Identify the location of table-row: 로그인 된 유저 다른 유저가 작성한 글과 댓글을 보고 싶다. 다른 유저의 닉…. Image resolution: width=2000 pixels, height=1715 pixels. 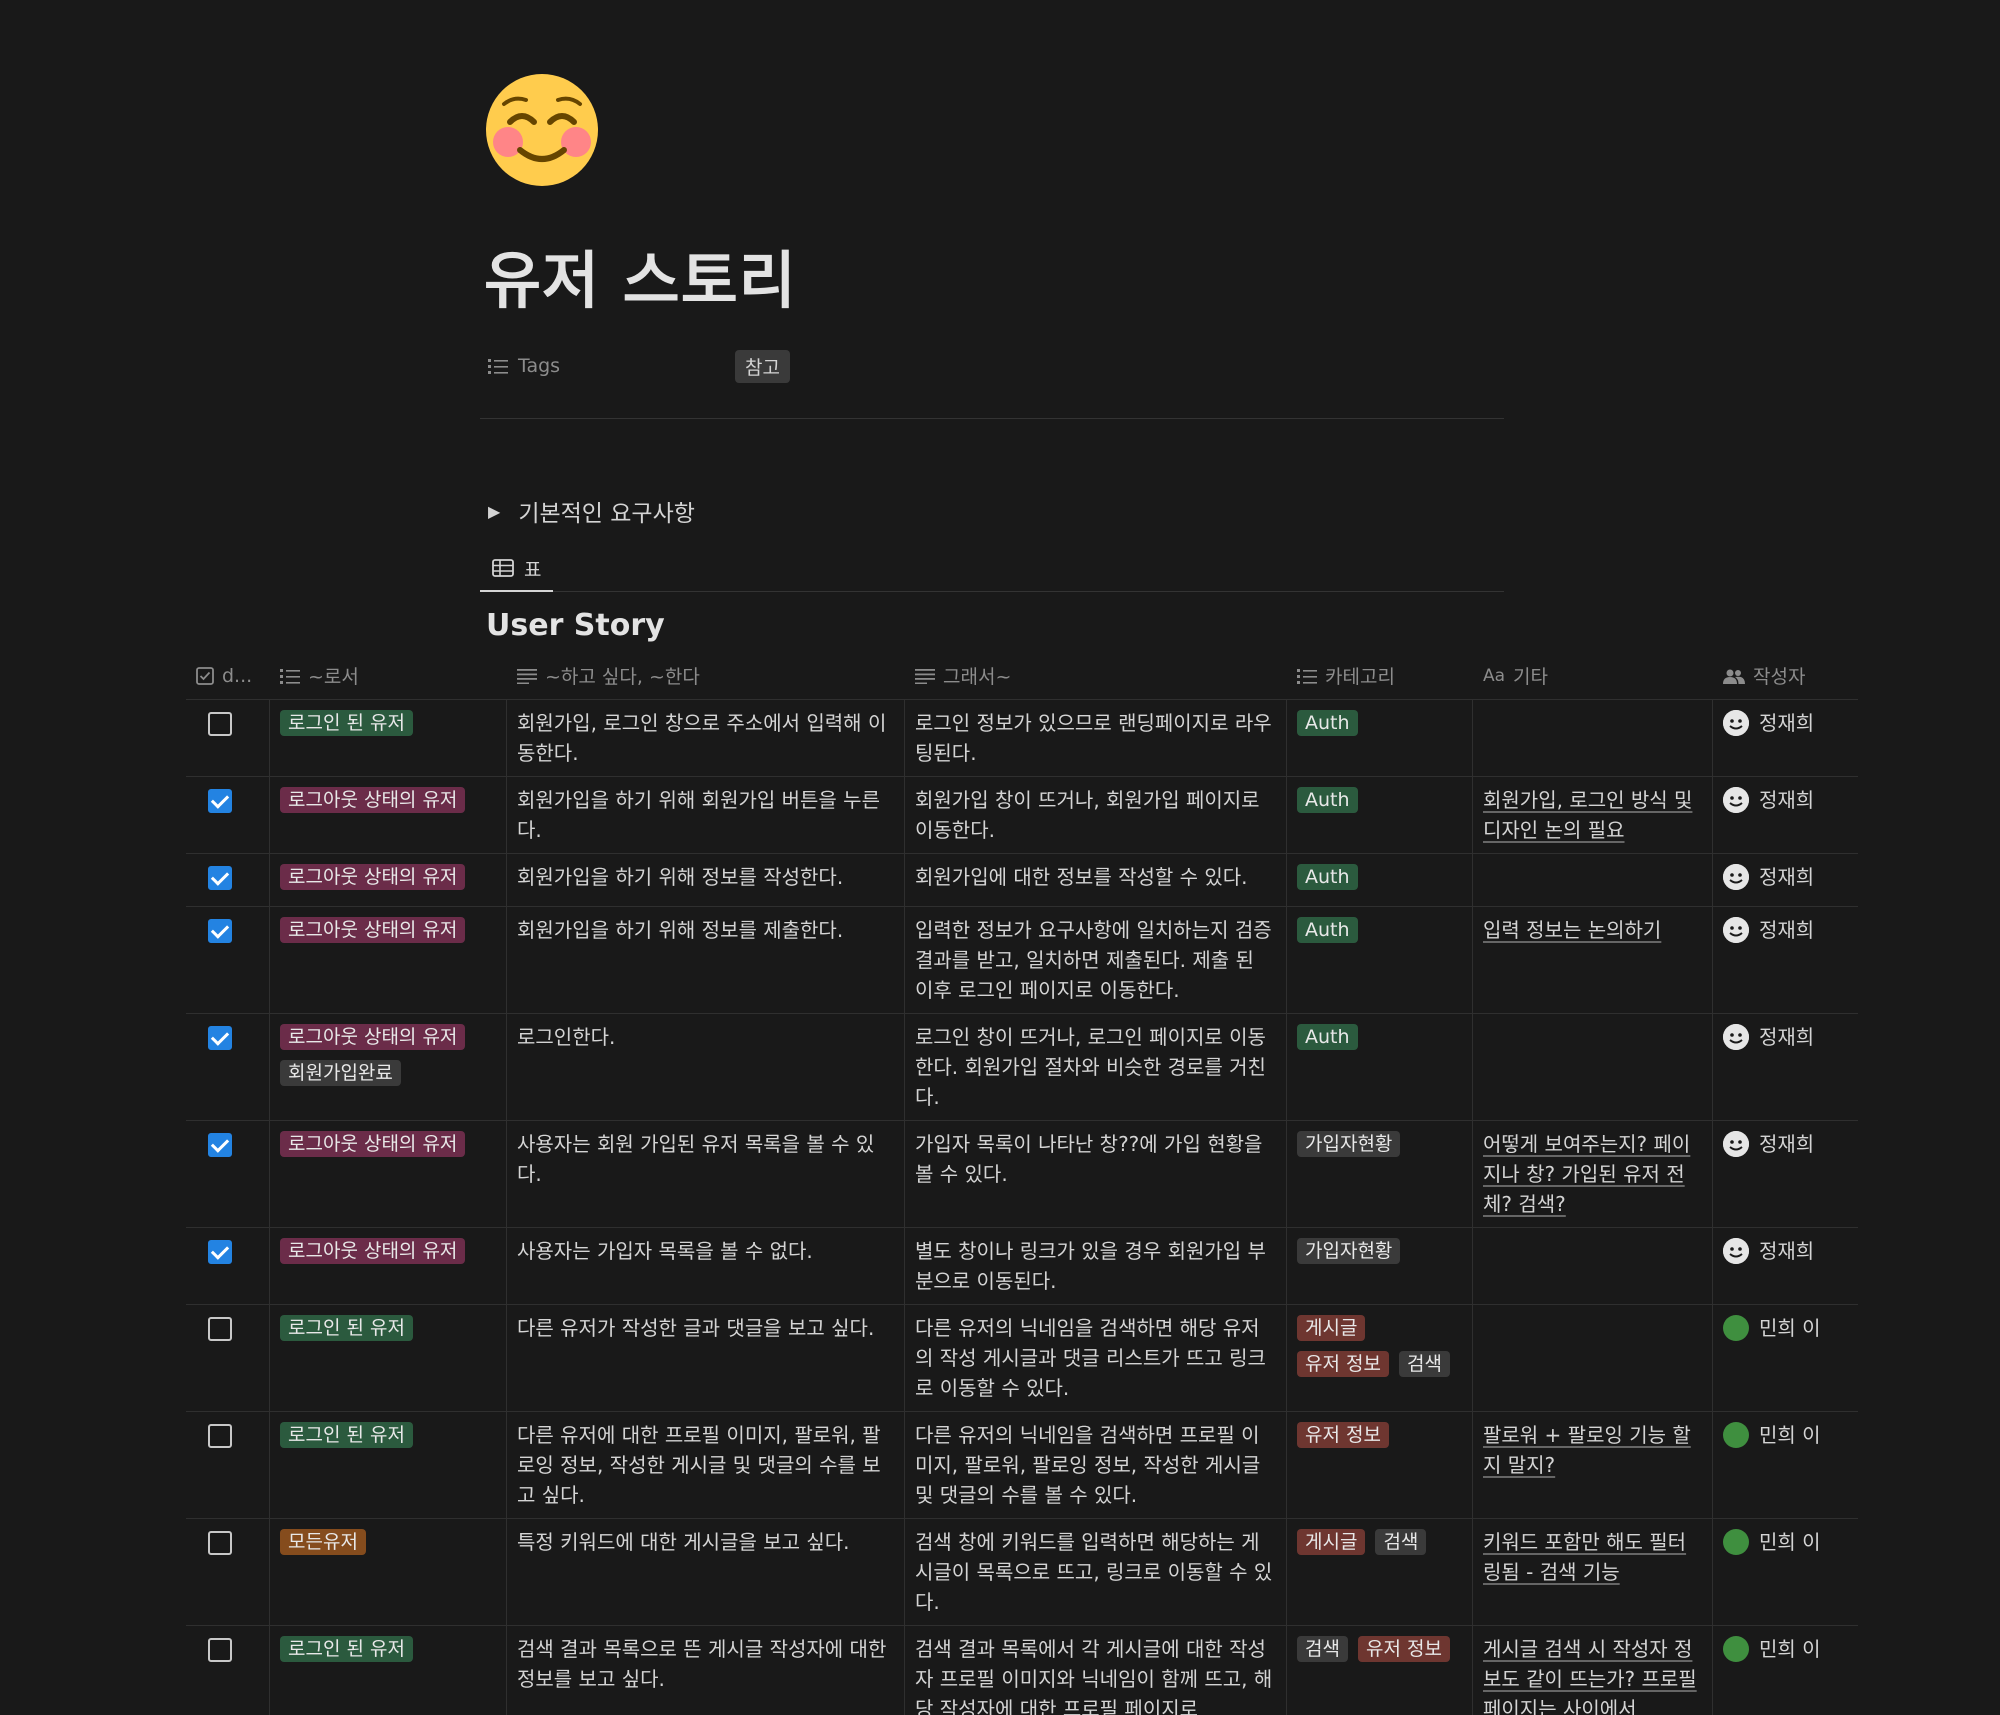
(1022, 1358).